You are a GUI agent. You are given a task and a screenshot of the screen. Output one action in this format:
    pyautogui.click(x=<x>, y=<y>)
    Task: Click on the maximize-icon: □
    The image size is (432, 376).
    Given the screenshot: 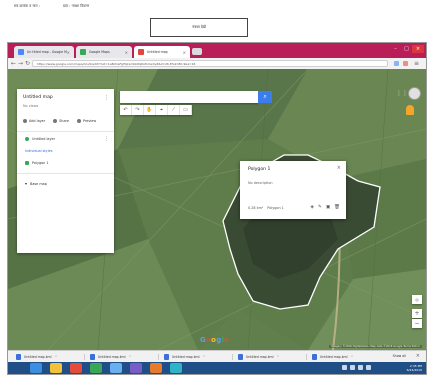 What is the action you would take?
    pyautogui.click(x=406, y=49)
    